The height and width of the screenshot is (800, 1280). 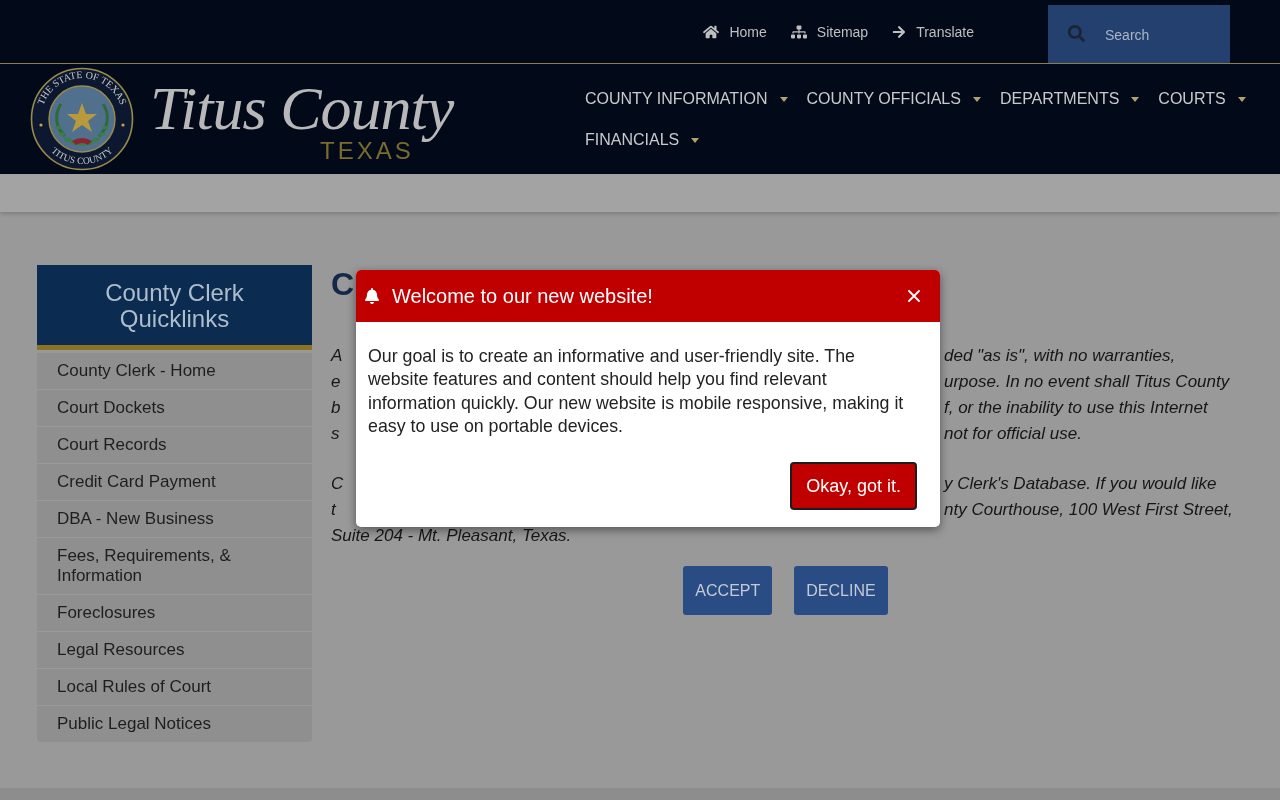 I want to click on dialog-title: Welcome to our new website!, so click(x=522, y=296).